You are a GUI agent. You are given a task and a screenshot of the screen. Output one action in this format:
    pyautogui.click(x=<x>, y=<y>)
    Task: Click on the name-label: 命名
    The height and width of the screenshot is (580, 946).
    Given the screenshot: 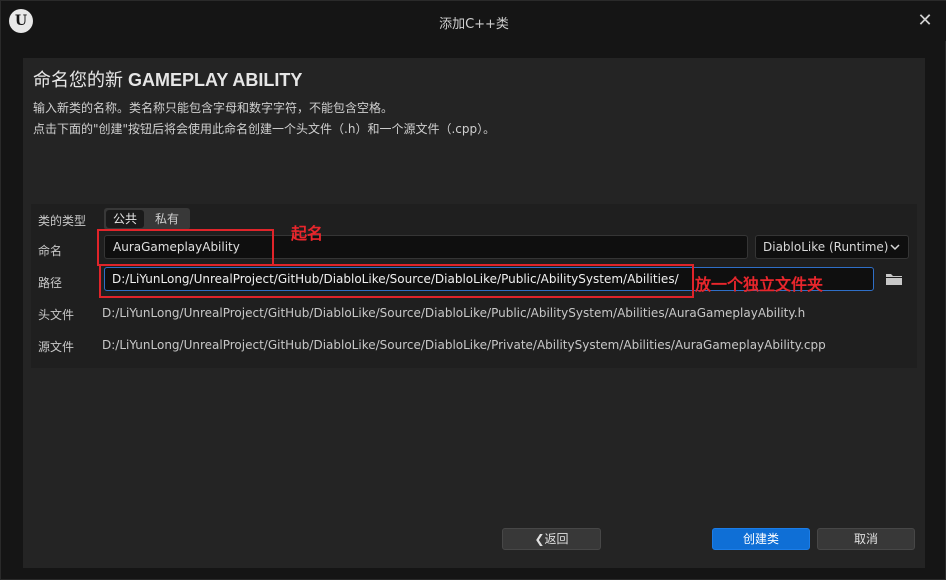 What is the action you would take?
    pyautogui.click(x=50, y=251)
    